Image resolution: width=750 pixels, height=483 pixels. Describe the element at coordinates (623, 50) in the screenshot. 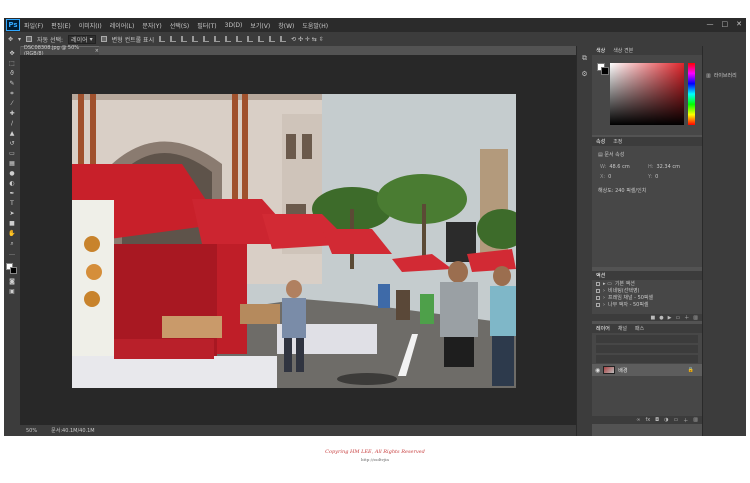

I see `tab-swatches: 색상 견본` at that location.